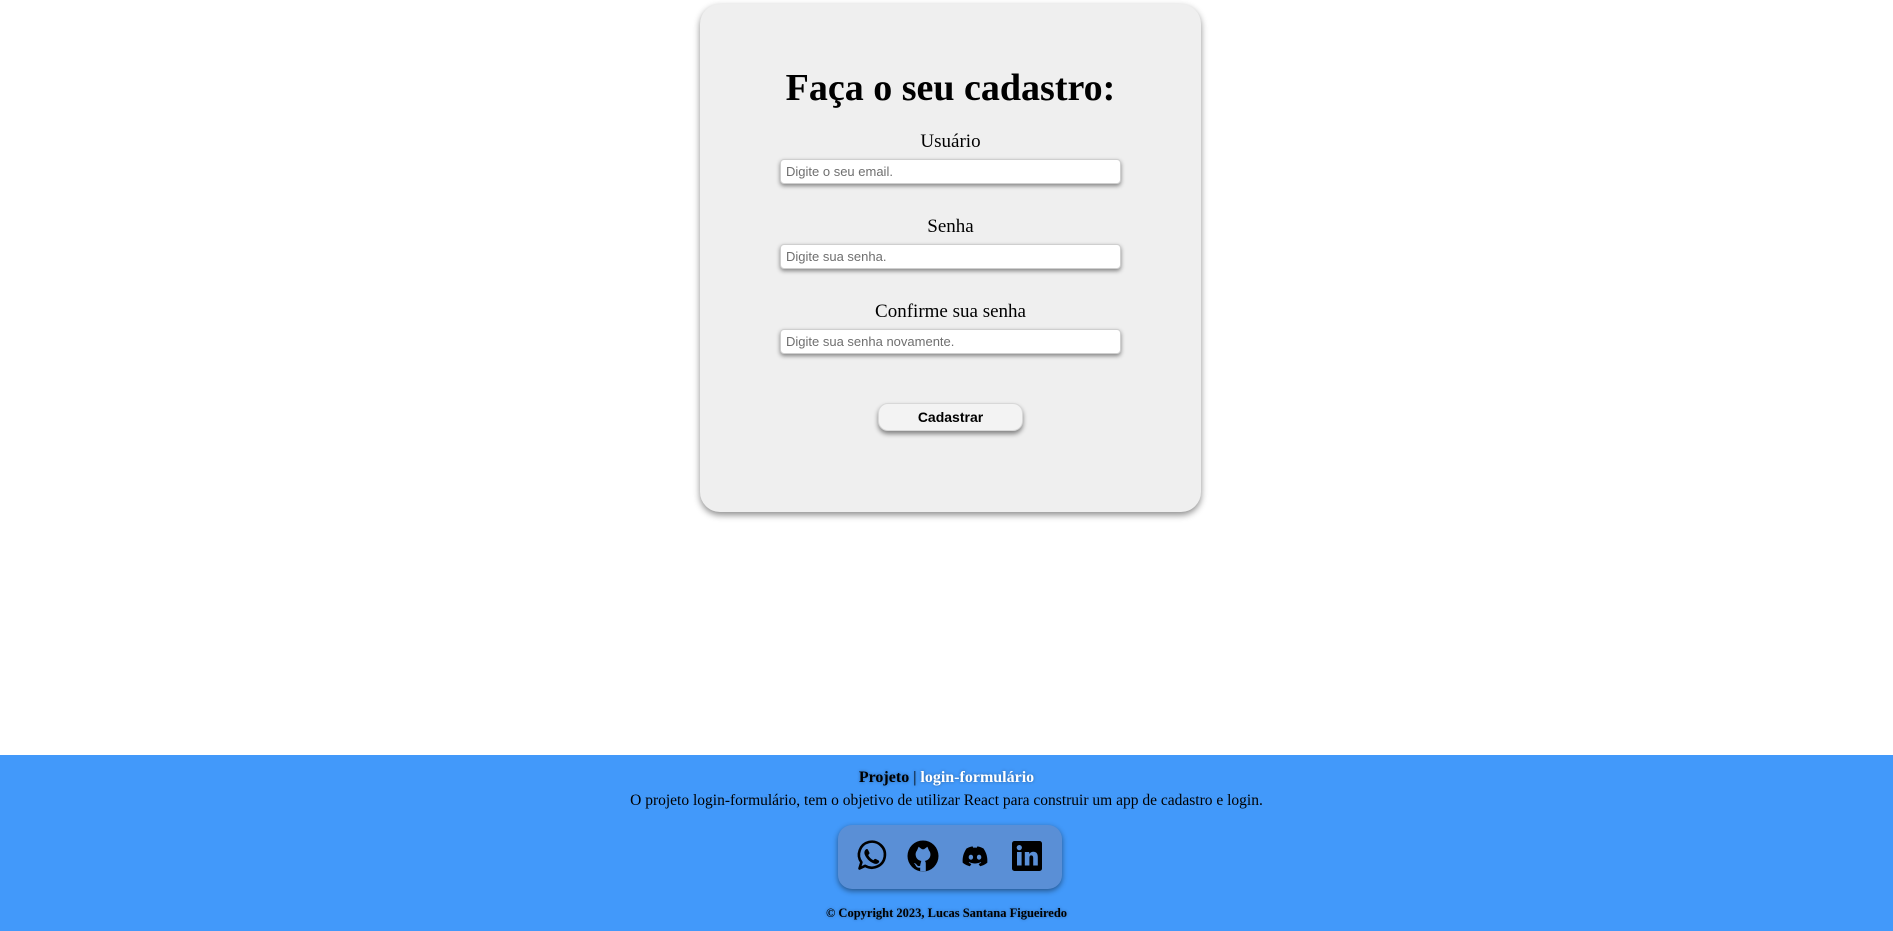  I want to click on password-field, so click(950, 256).